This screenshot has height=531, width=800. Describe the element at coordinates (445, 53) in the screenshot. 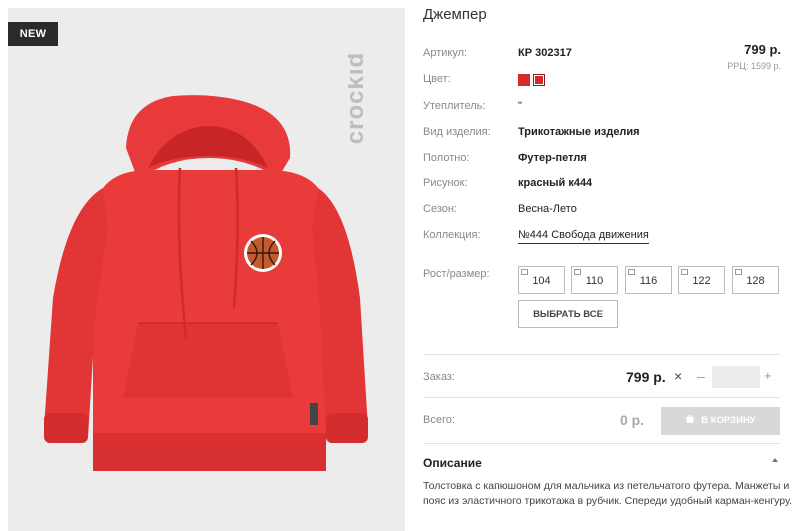

I see `attr-label-article: Артикул:` at that location.